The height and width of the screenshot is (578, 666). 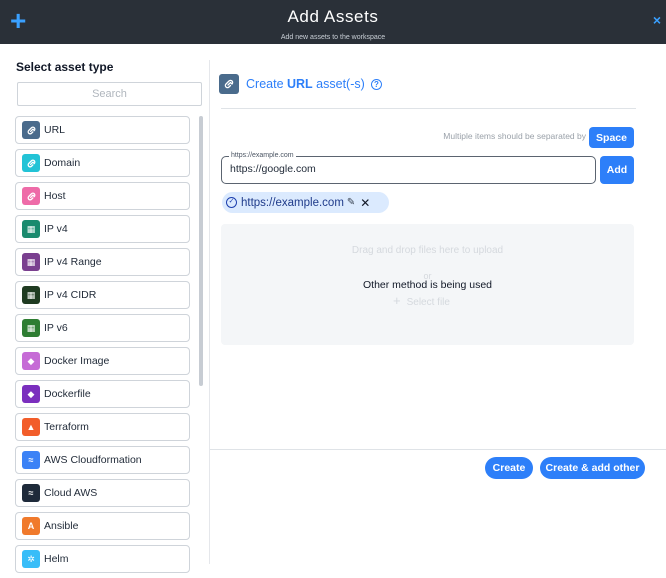 What do you see at coordinates (428, 108) in the screenshot?
I see `divider` at bounding box center [428, 108].